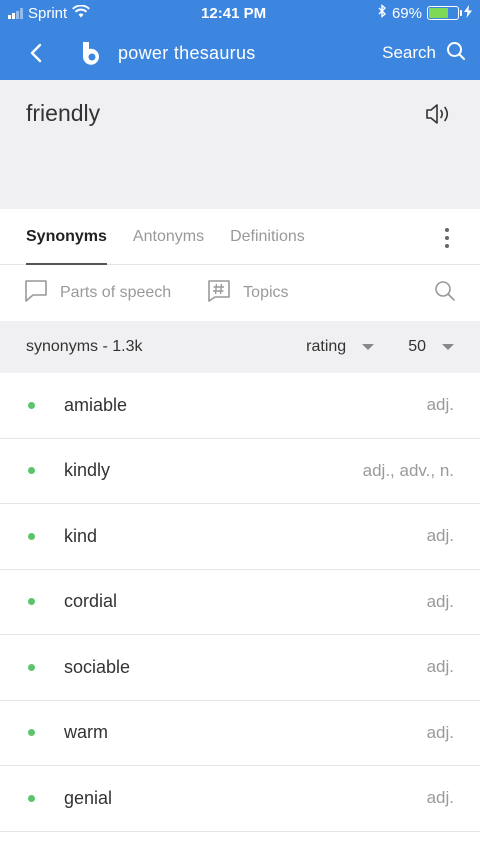  What do you see at coordinates (326, 346) in the screenshot?
I see `sort-value: rating` at bounding box center [326, 346].